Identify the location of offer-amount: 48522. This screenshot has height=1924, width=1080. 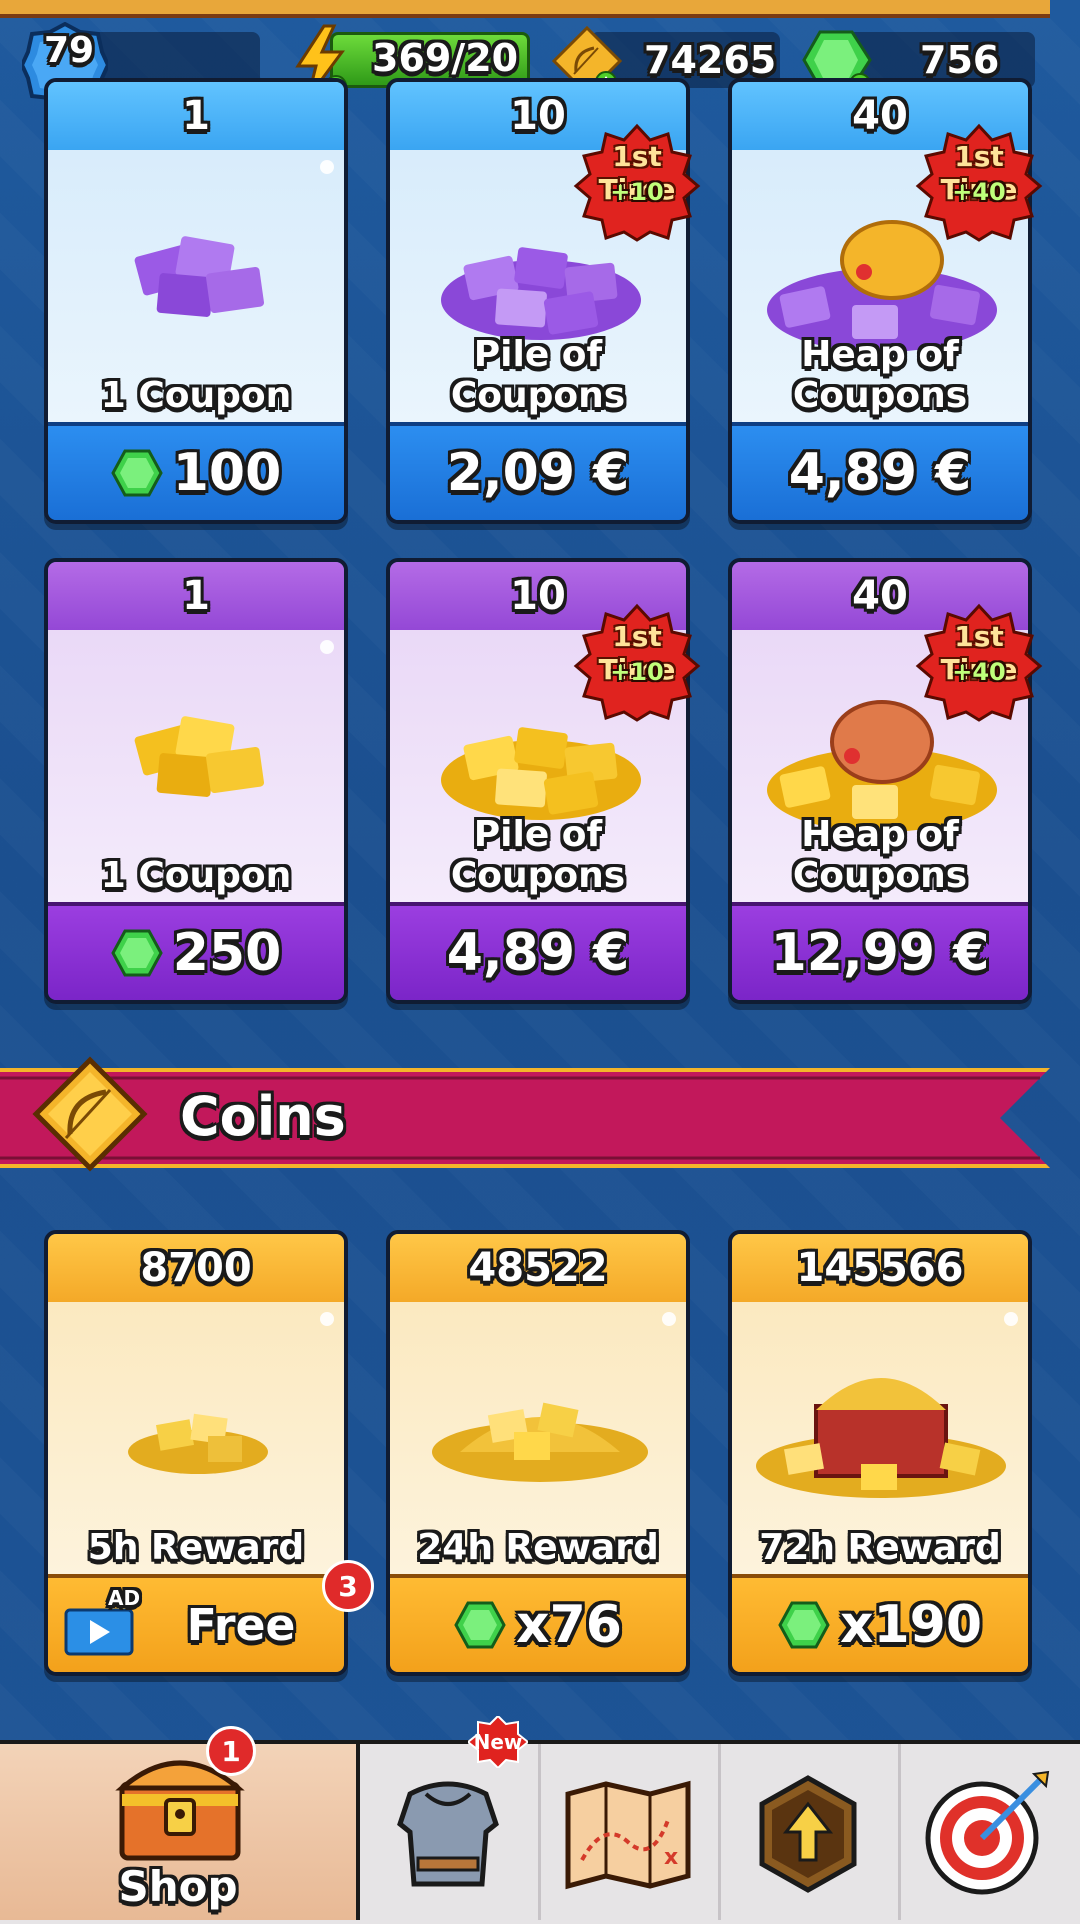
(538, 1268).